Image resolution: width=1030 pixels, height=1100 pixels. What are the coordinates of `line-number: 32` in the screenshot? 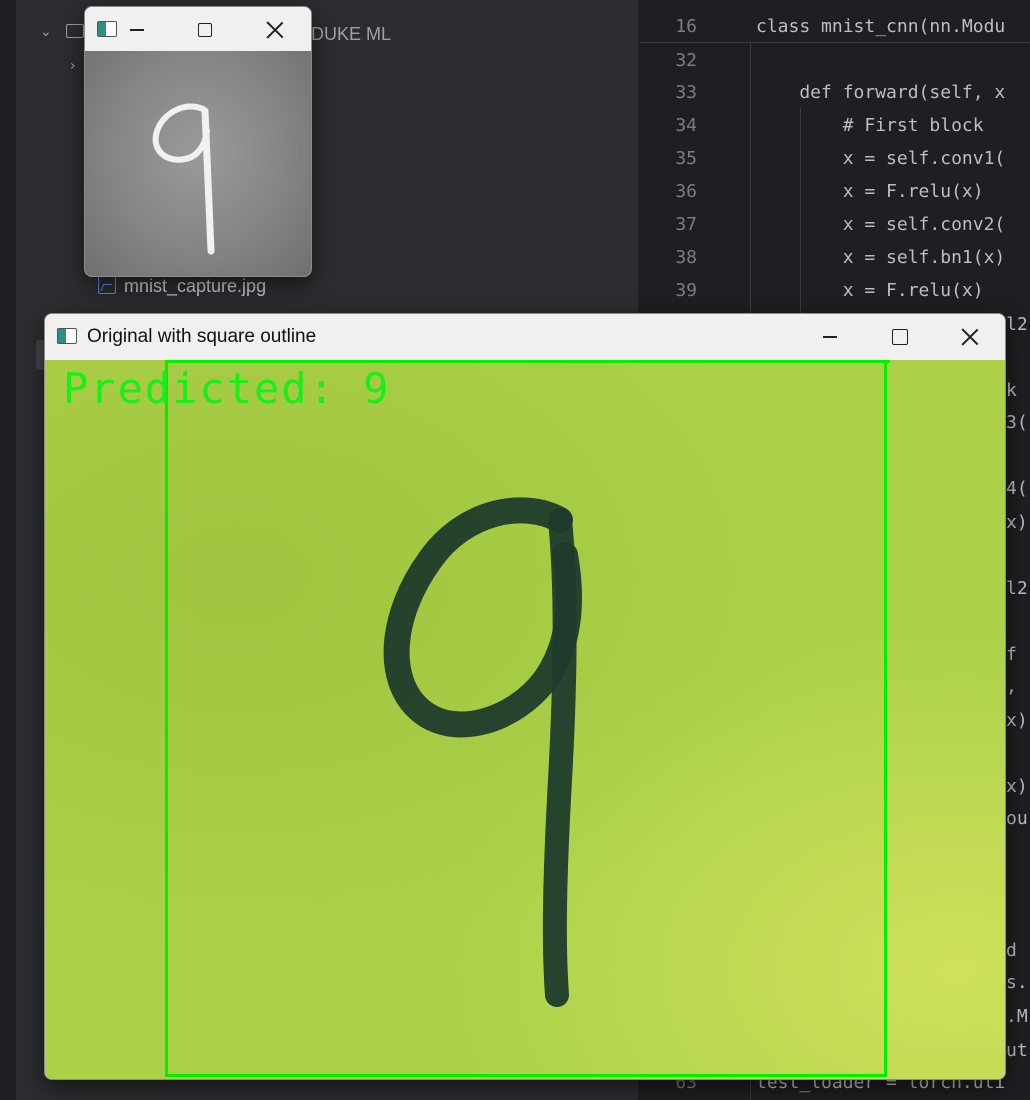 It's located at (686, 60).